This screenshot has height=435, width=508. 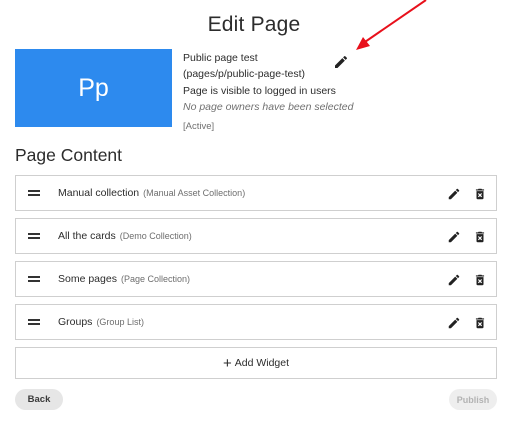 I want to click on widget-row-some-pages: Some pages (Page Collection), so click(x=256, y=279).